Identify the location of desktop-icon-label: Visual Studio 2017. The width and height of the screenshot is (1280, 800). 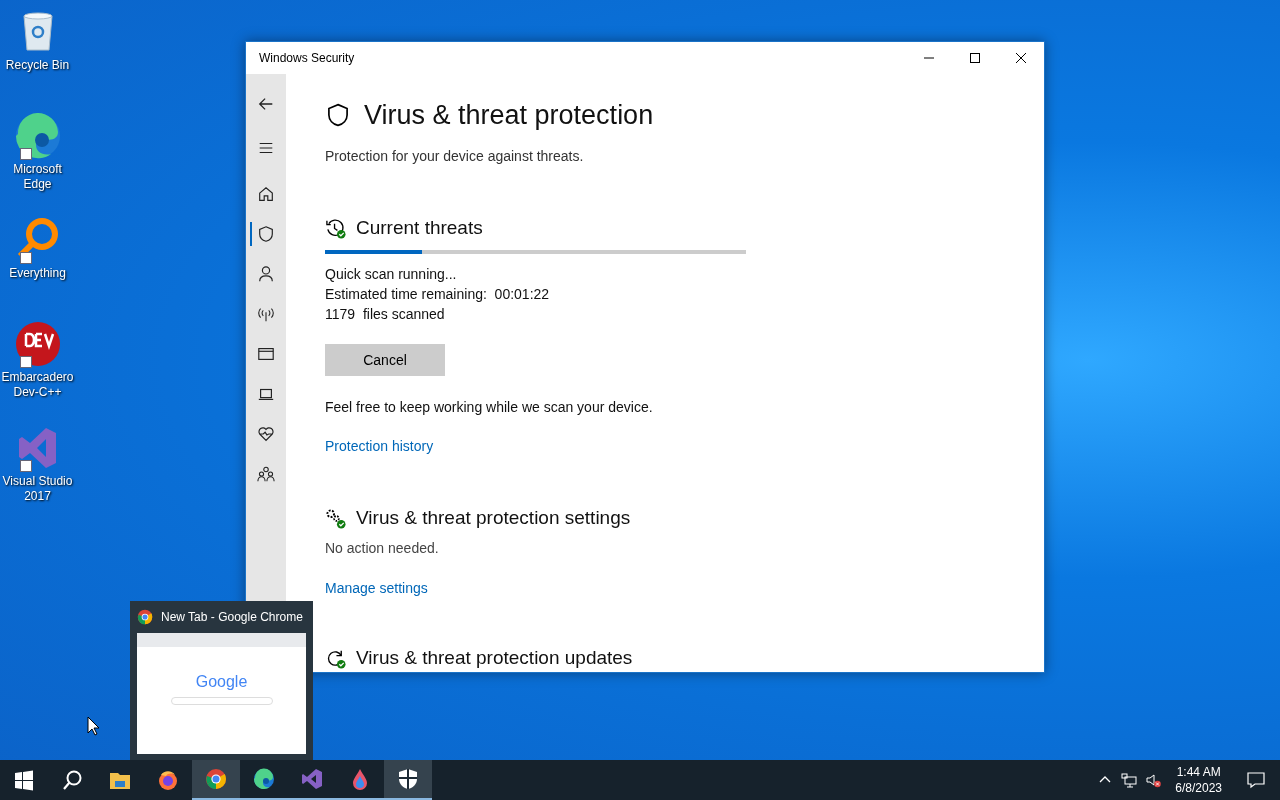
(37, 489).